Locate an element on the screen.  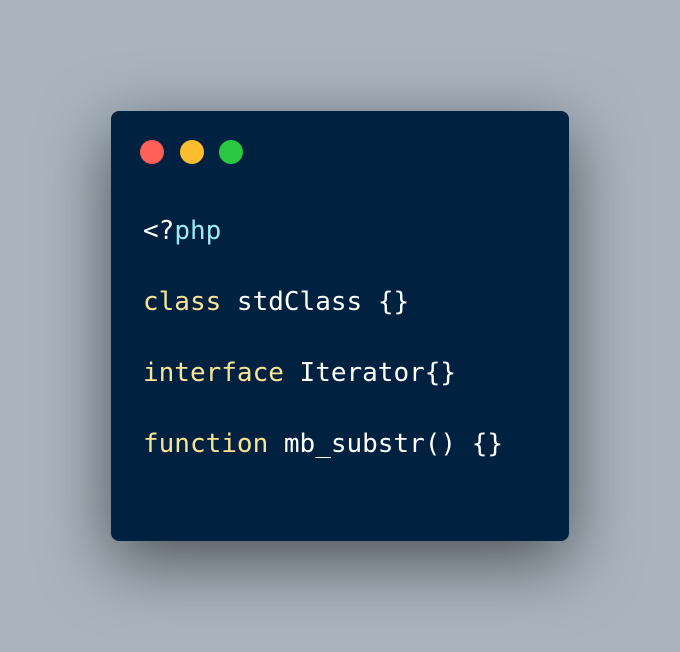
keyword-interface: interface is located at coordinates (213, 373).